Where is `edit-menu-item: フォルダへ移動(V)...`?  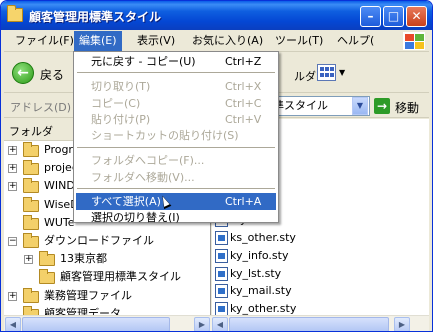 edit-menu-item: フォルダへ移動(V)... is located at coordinates (176, 177).